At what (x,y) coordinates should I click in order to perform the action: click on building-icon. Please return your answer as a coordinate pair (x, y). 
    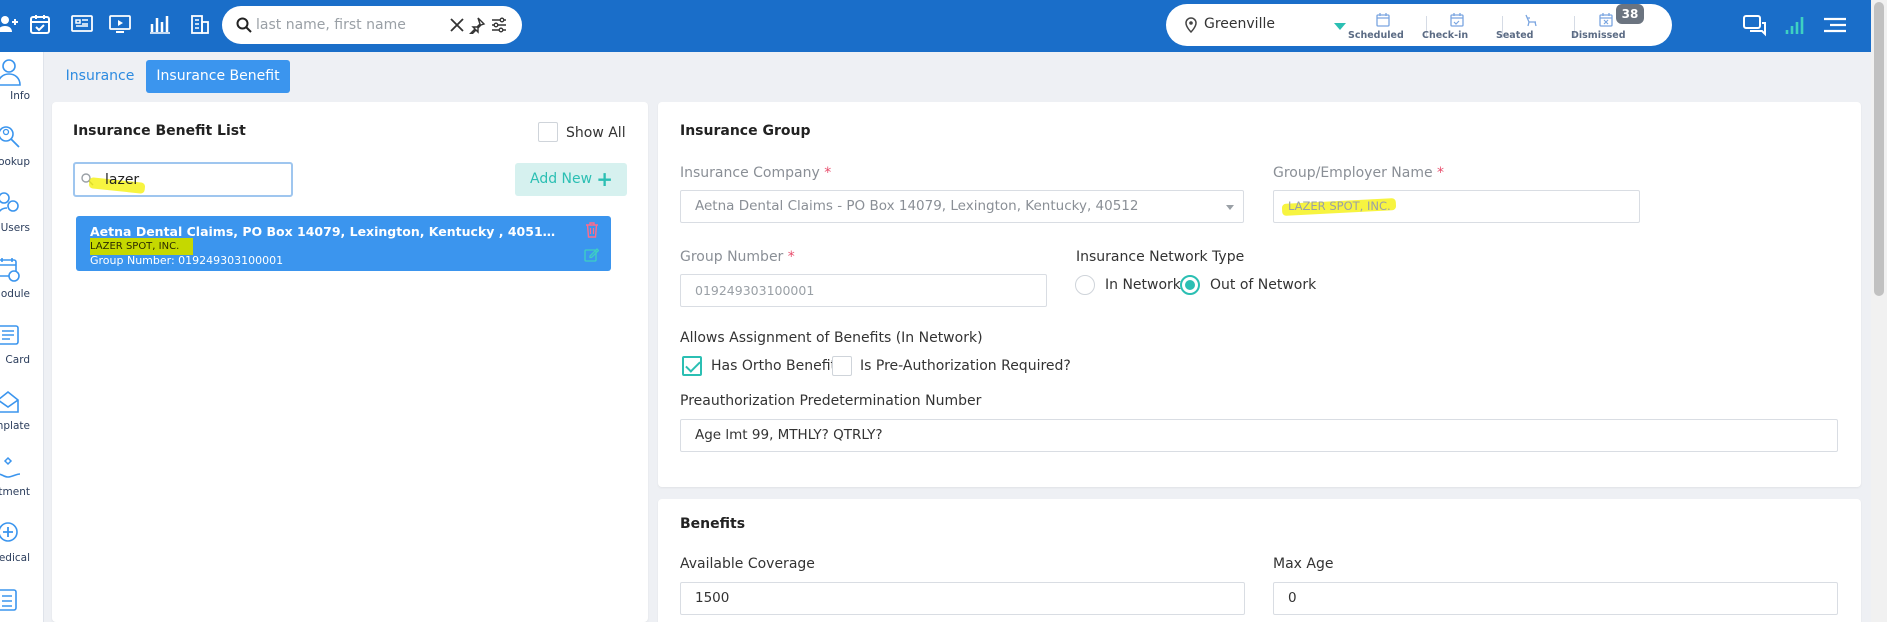
    Looking at the image, I should click on (200, 24).